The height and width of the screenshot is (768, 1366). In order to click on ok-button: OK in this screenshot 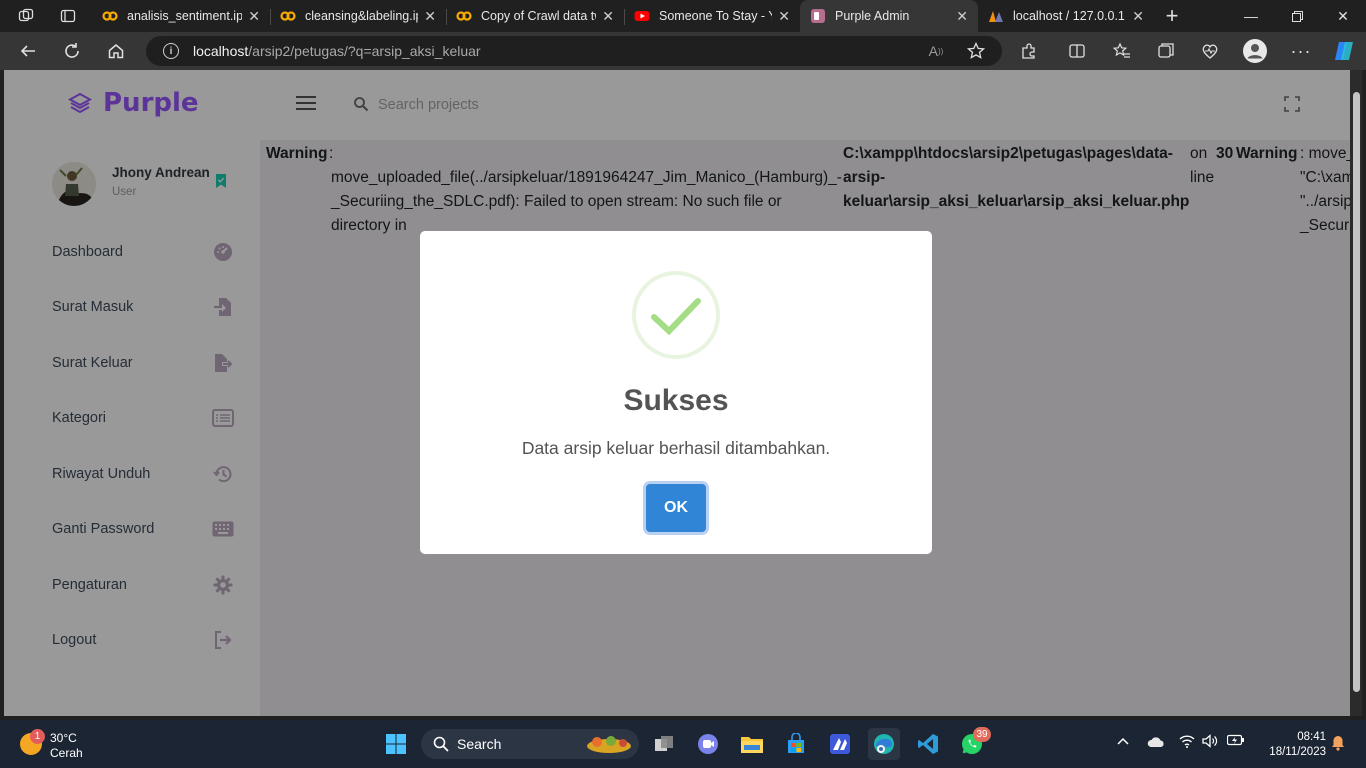, I will do `click(676, 508)`.